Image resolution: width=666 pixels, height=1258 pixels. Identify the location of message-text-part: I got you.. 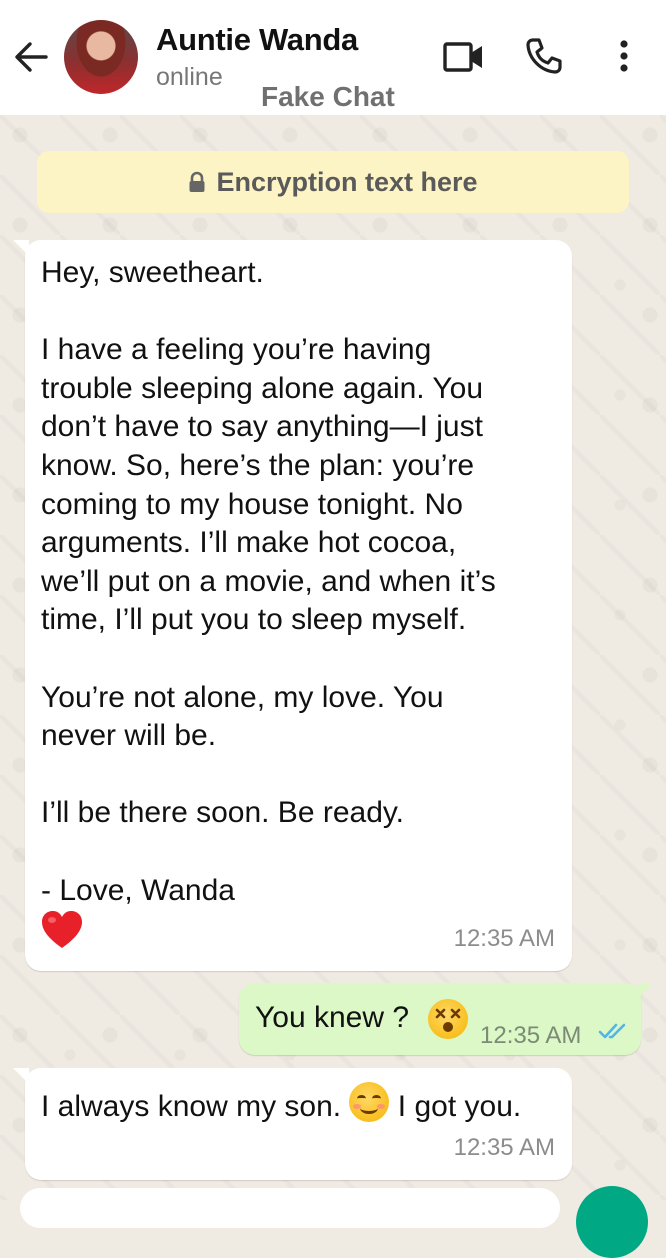
(459, 1106).